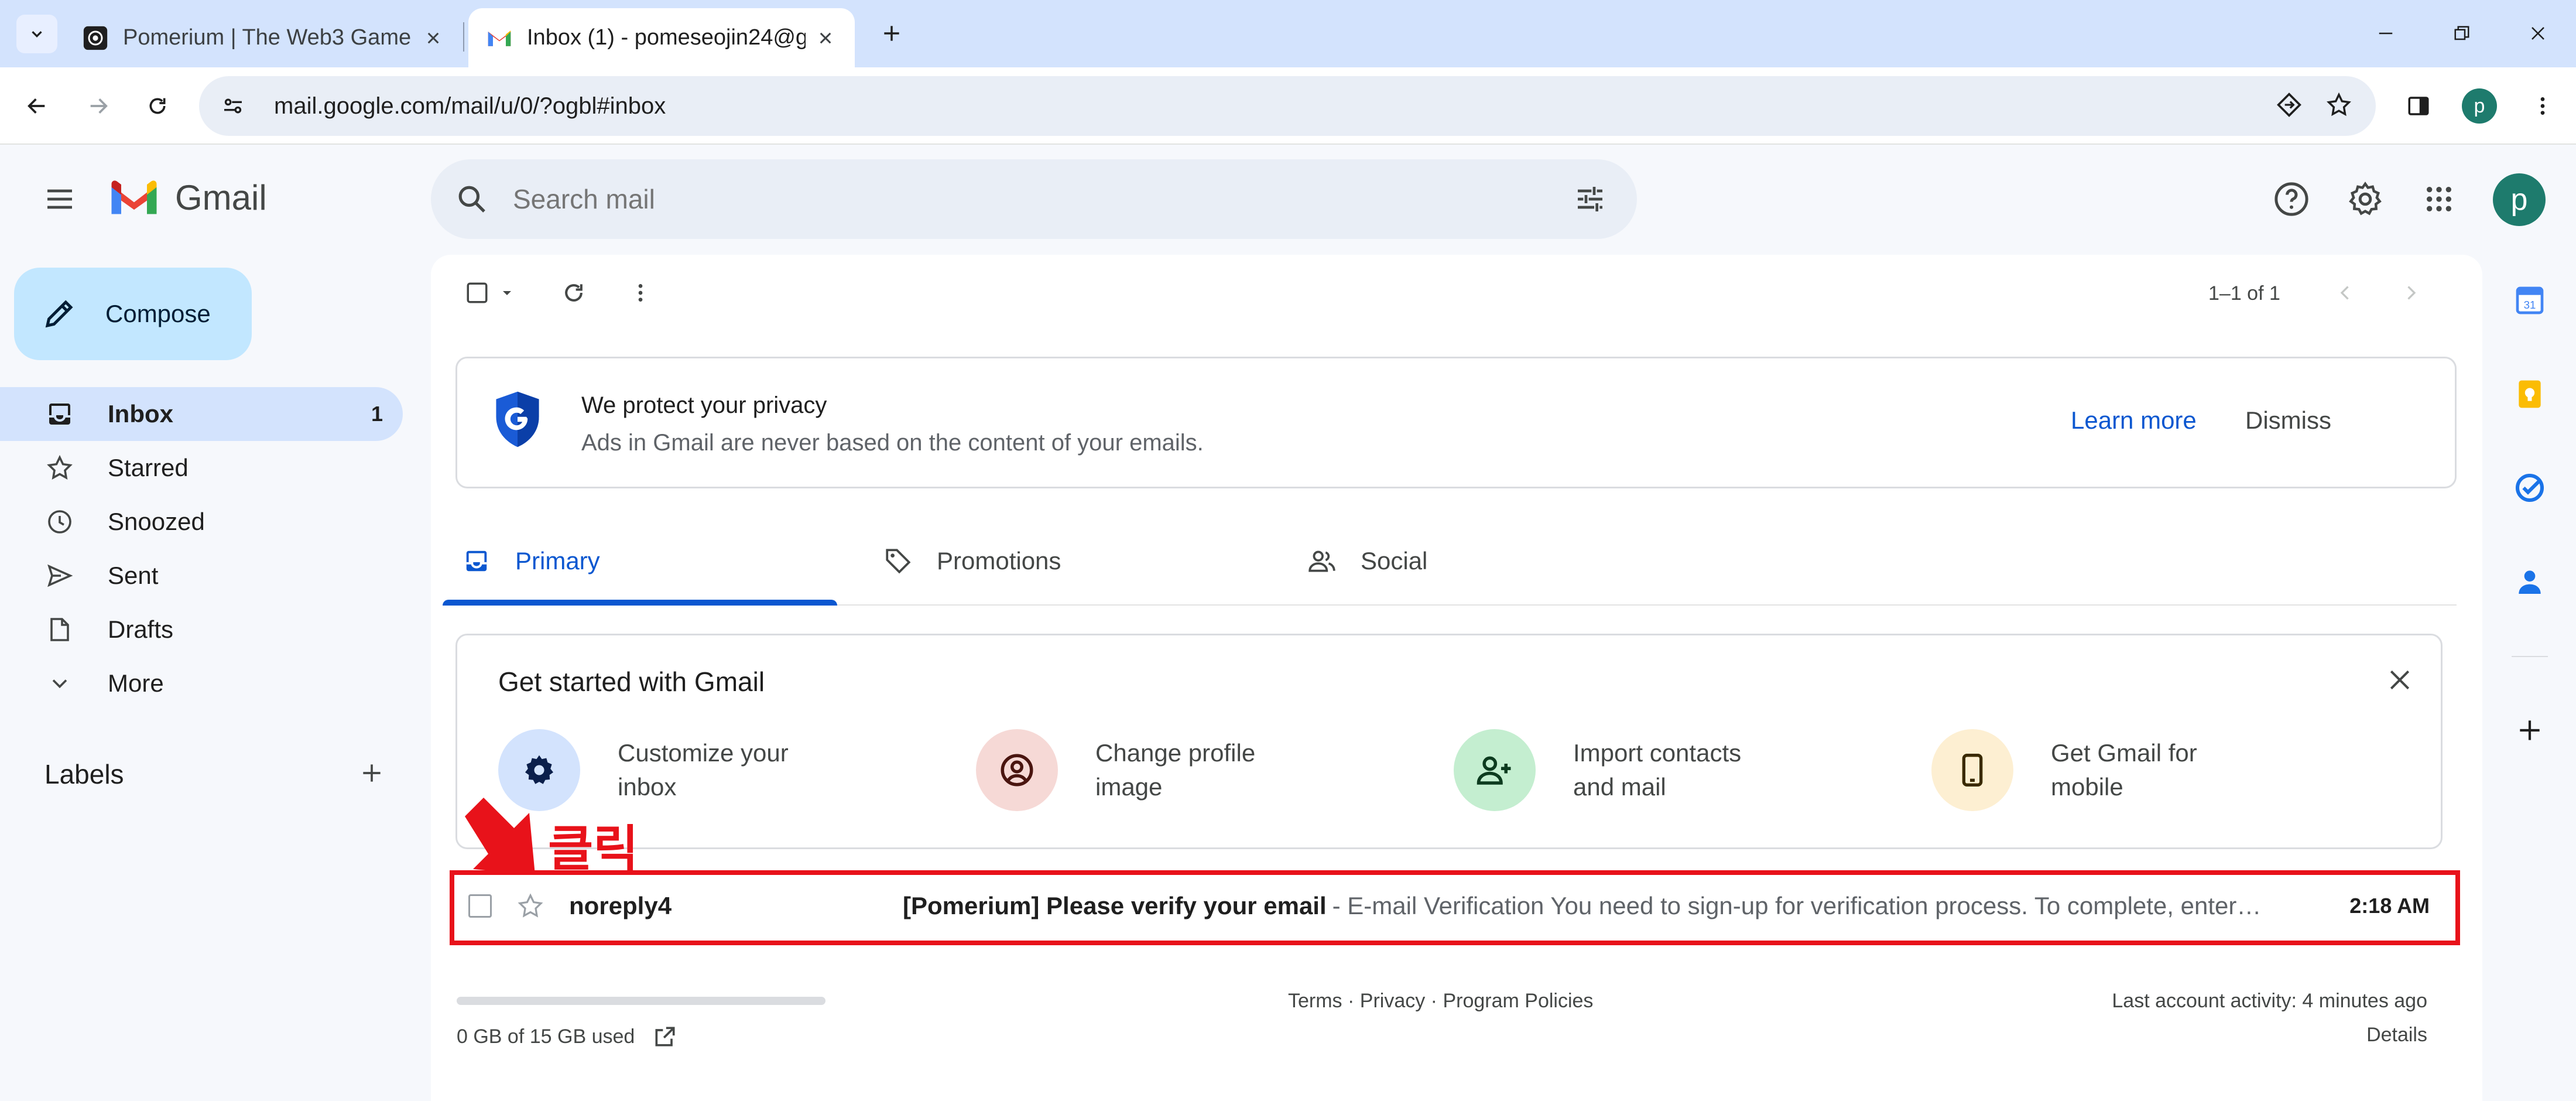  I want to click on send-icon, so click(59, 575).